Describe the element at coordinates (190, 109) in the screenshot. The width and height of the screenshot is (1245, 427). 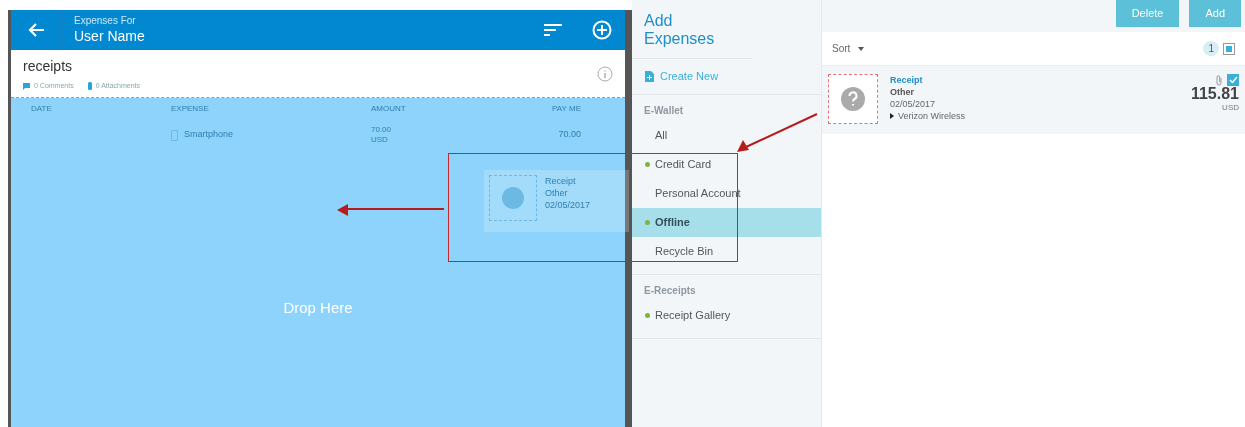
I see `column-header: EXPENSE` at that location.